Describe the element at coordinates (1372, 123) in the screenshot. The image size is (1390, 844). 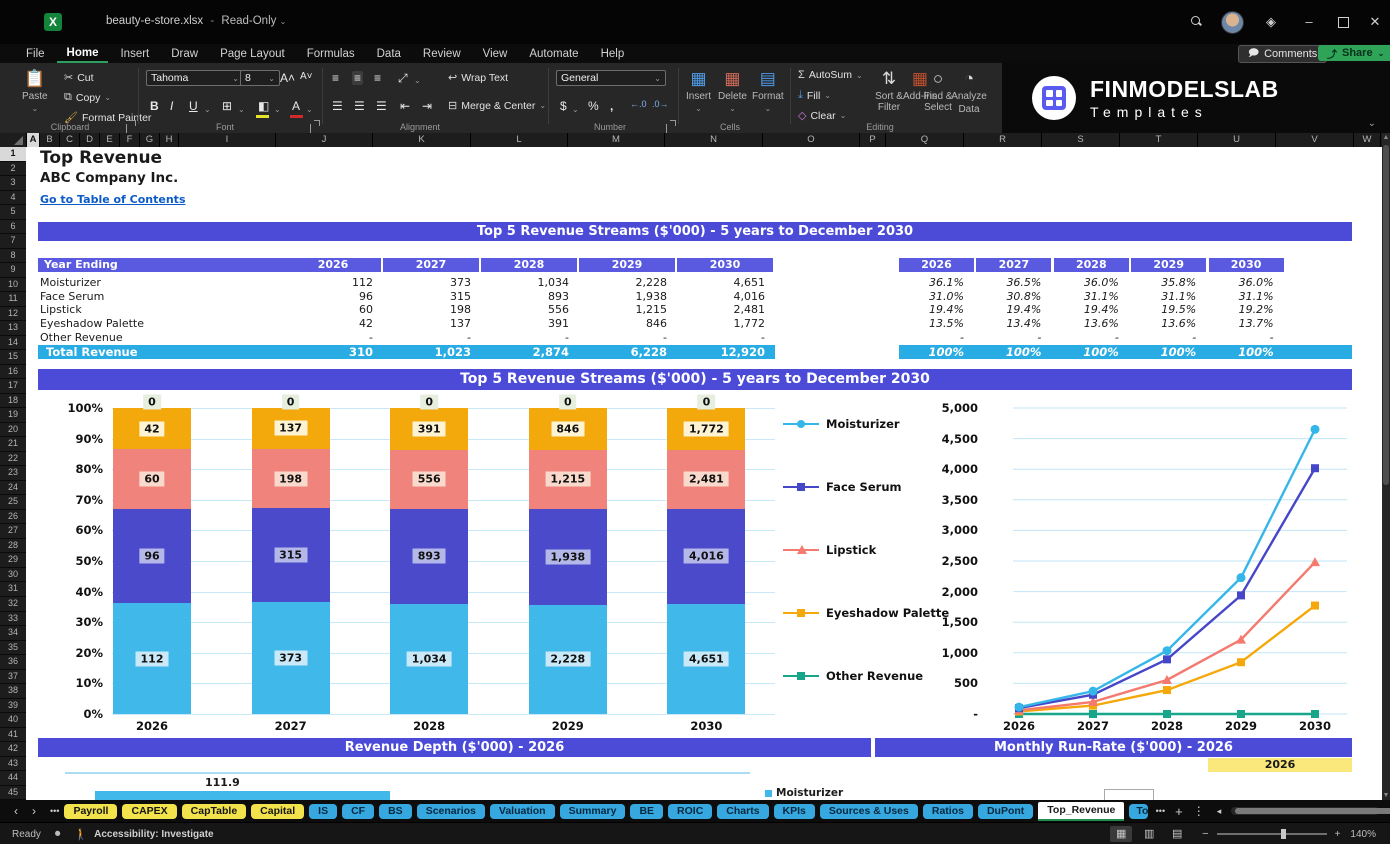
I see `ribbon-collapse-icon: ⌄` at that location.